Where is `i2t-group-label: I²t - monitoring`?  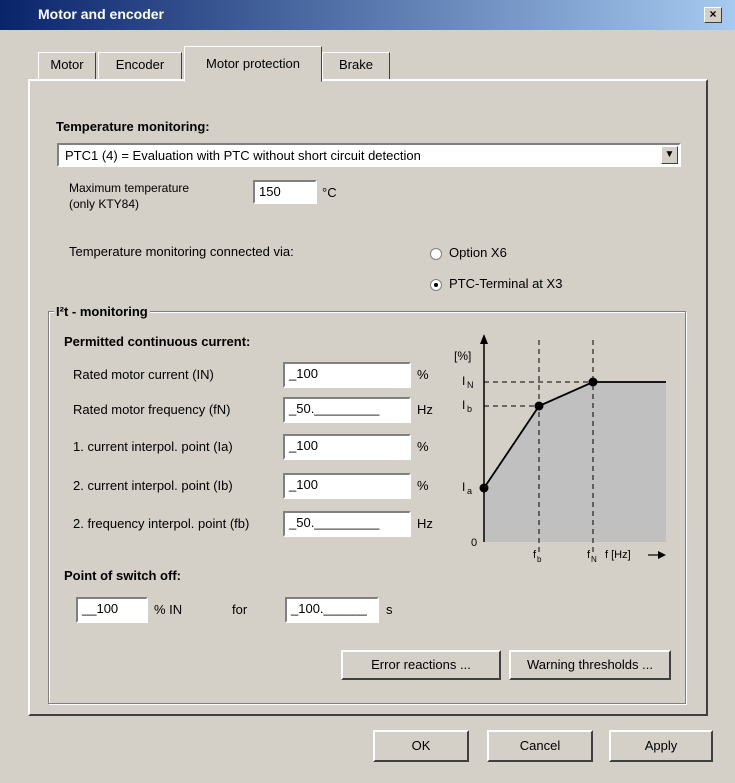
i2t-group-label: I²t - monitoring is located at coordinates (102, 311).